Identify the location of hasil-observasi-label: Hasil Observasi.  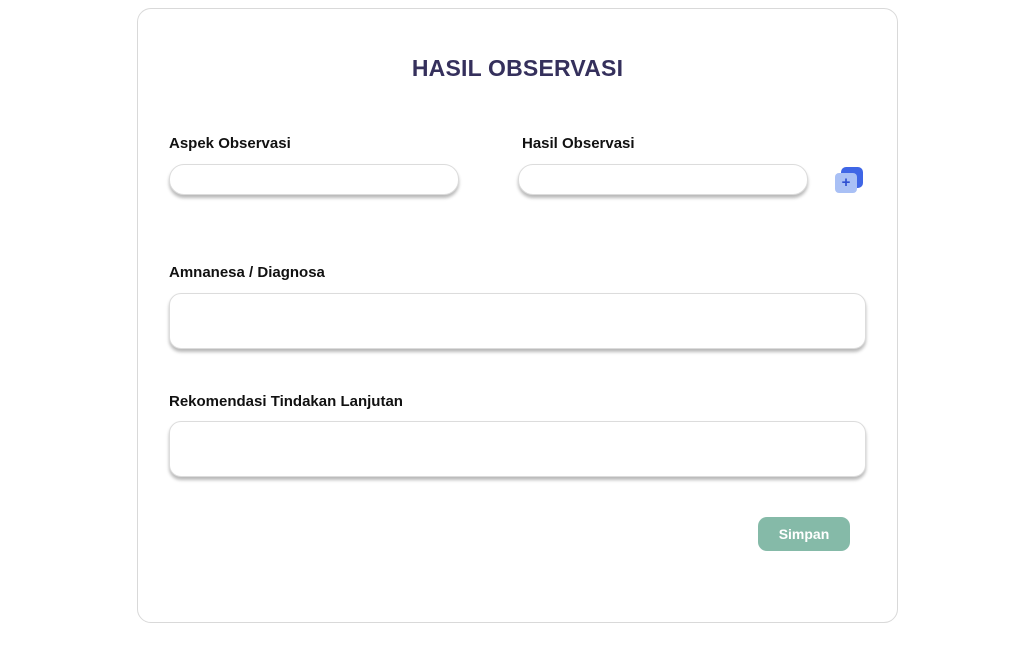
(578, 143).